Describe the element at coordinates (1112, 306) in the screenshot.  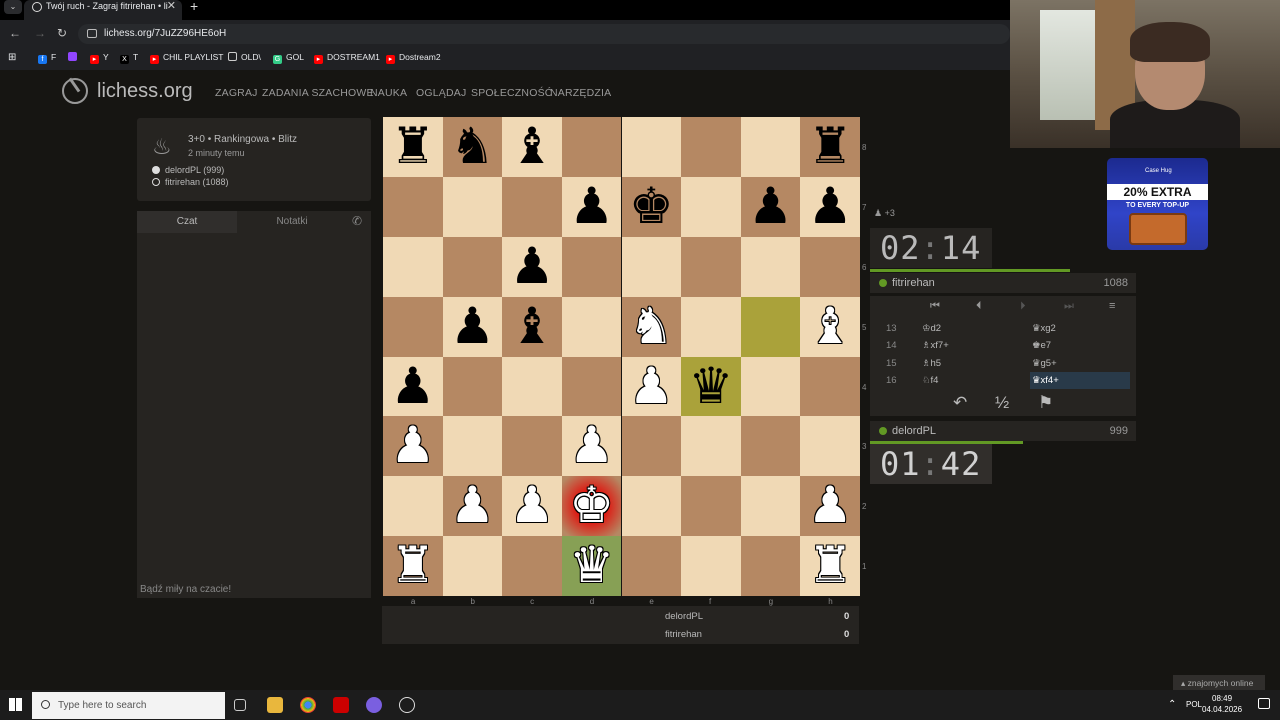
I see `menu-icon: ≡` at that location.